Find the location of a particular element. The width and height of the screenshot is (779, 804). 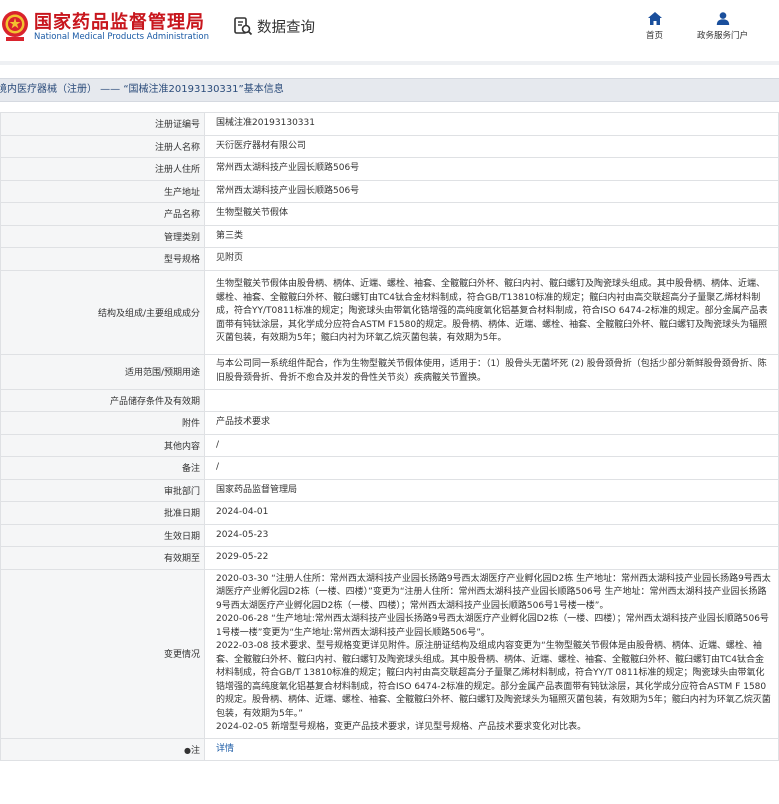

site-name: 国家药品监督管理局 is located at coordinates (119, 21).